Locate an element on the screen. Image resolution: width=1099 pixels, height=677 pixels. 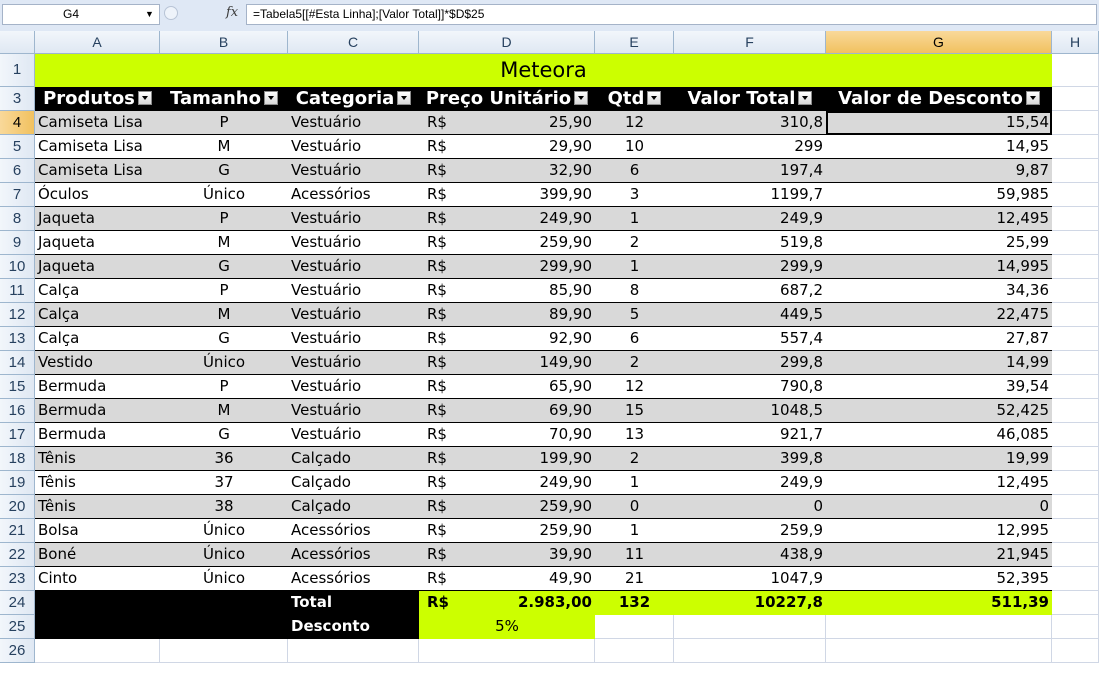
select-all-corner is located at coordinates (17, 42).